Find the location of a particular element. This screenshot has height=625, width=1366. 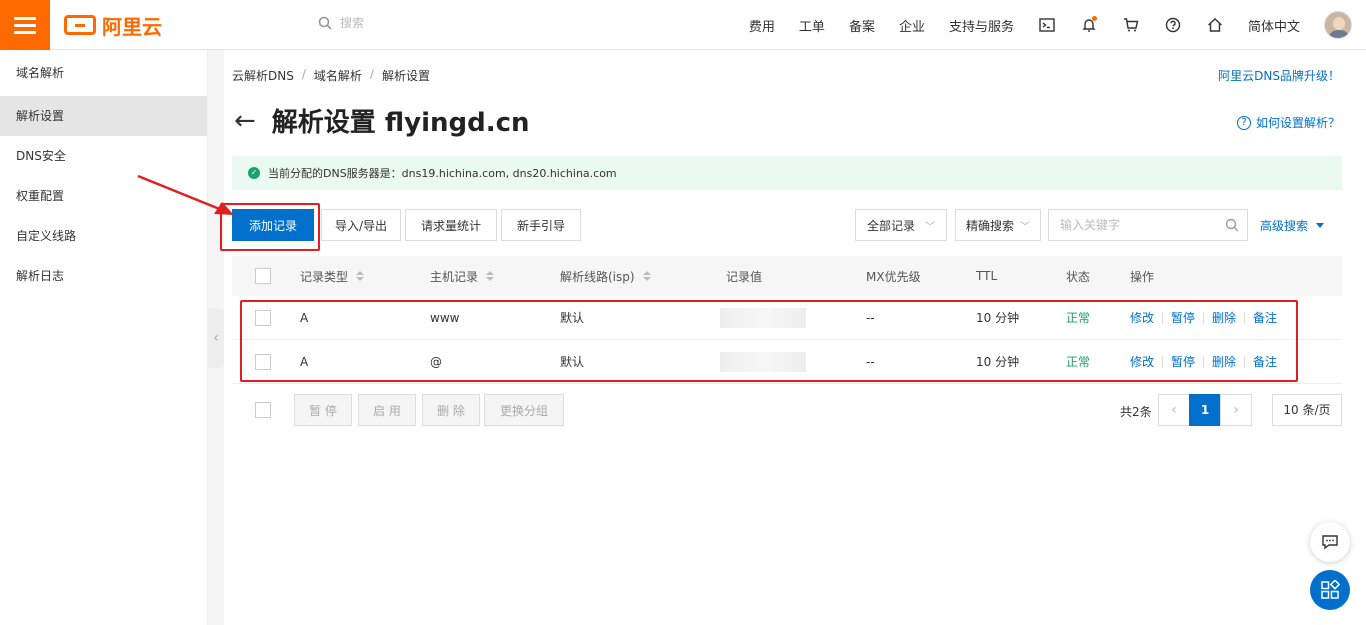

sidebar-item-custom-line: 自定义线路 is located at coordinates (103, 236).